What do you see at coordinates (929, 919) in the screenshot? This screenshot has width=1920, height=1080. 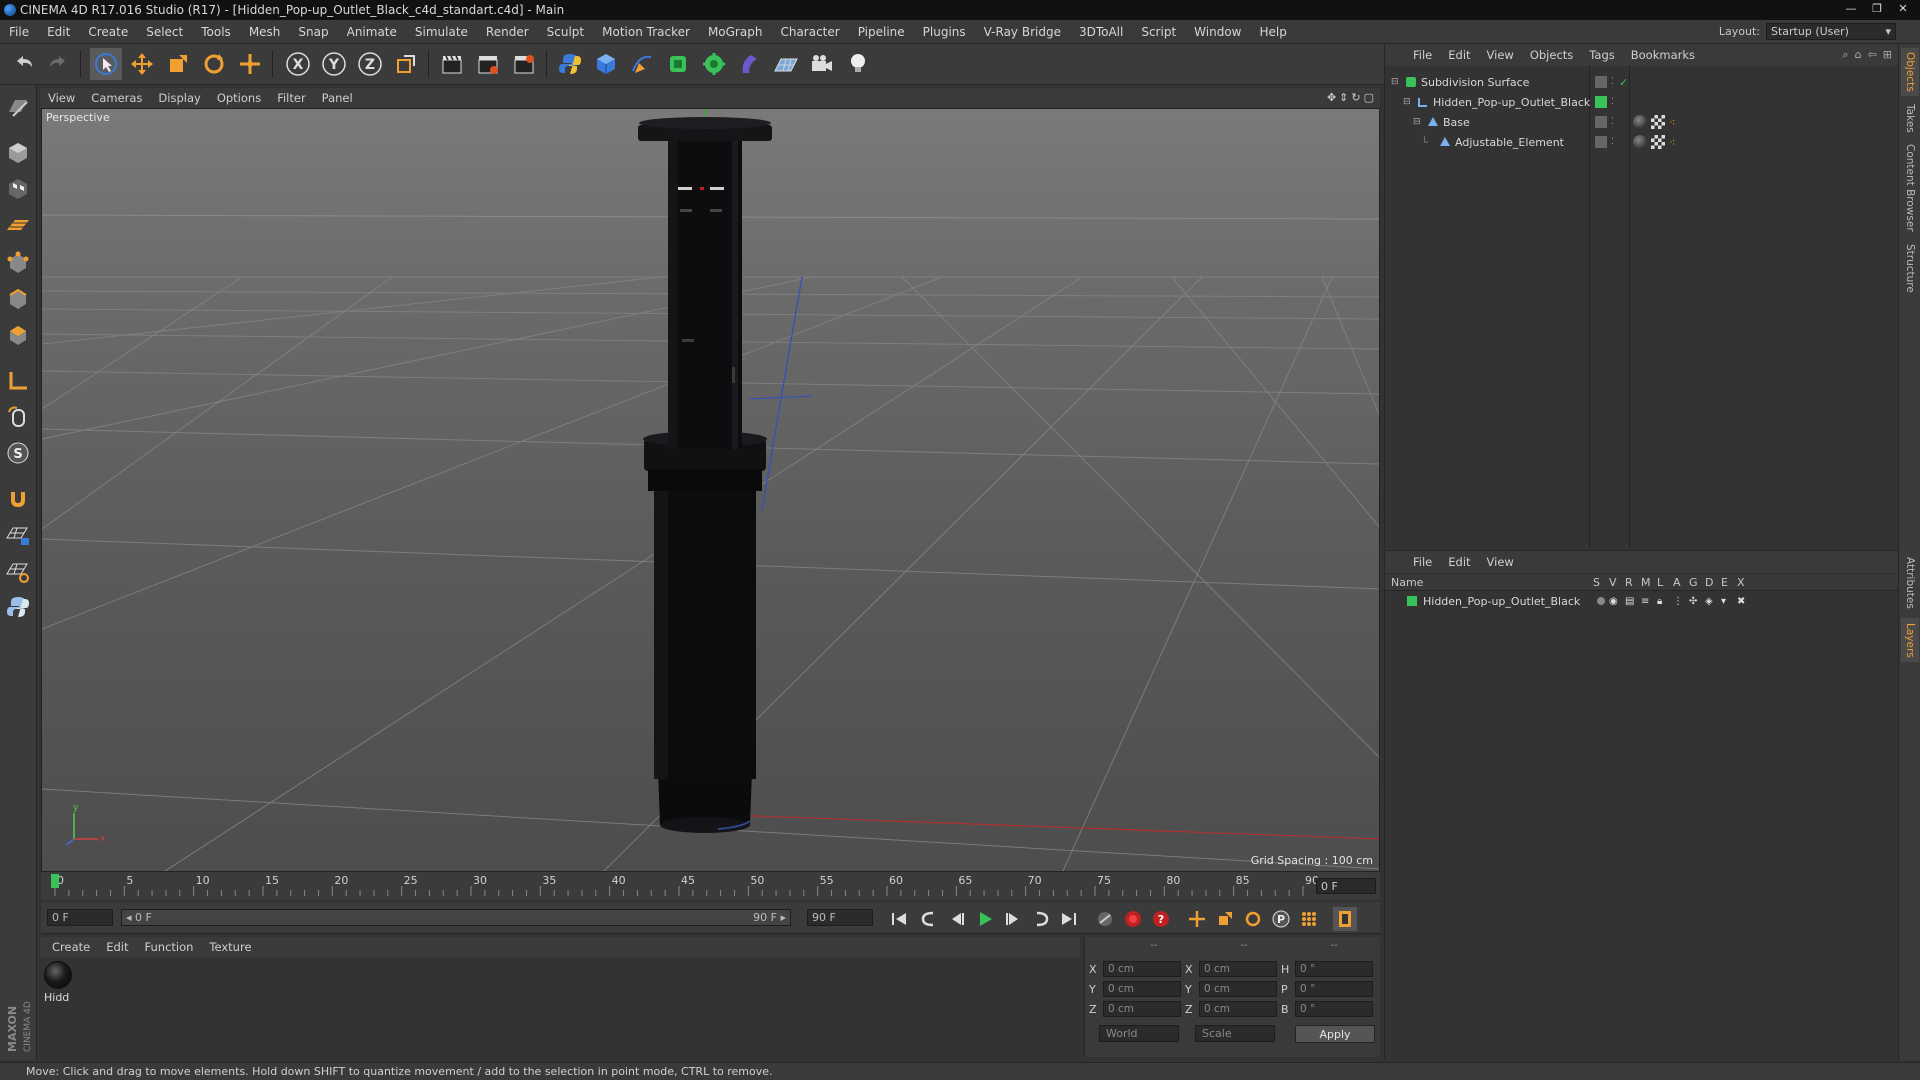 I see `go-to-previous-key-button` at bounding box center [929, 919].